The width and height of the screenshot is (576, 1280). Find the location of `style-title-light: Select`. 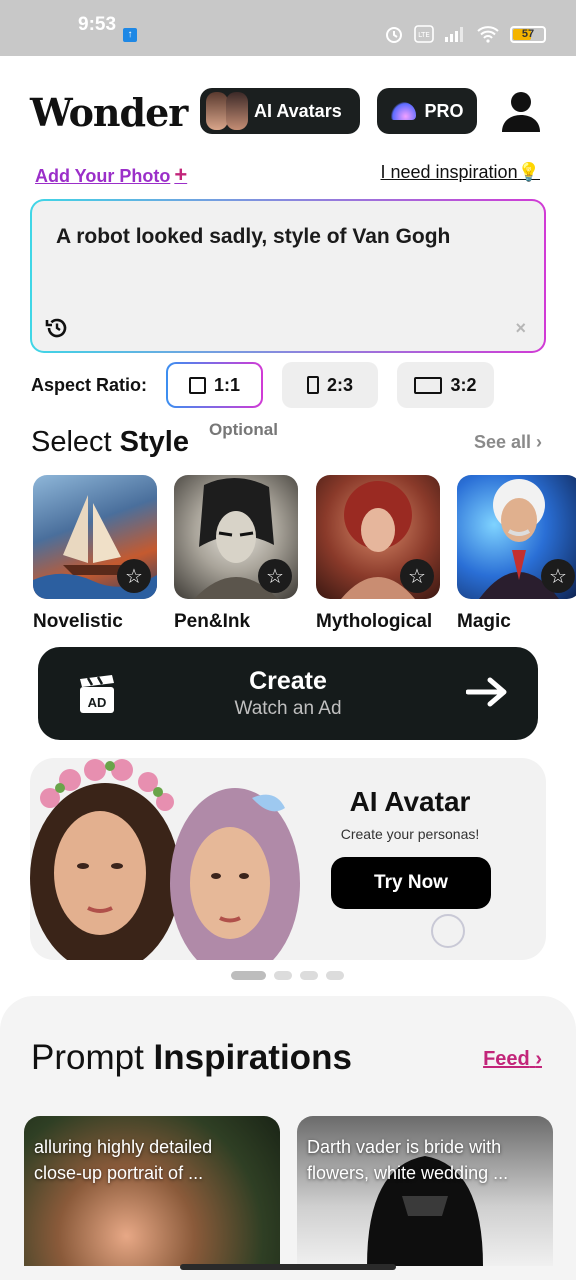

style-title-light: Select is located at coordinates (71, 442).